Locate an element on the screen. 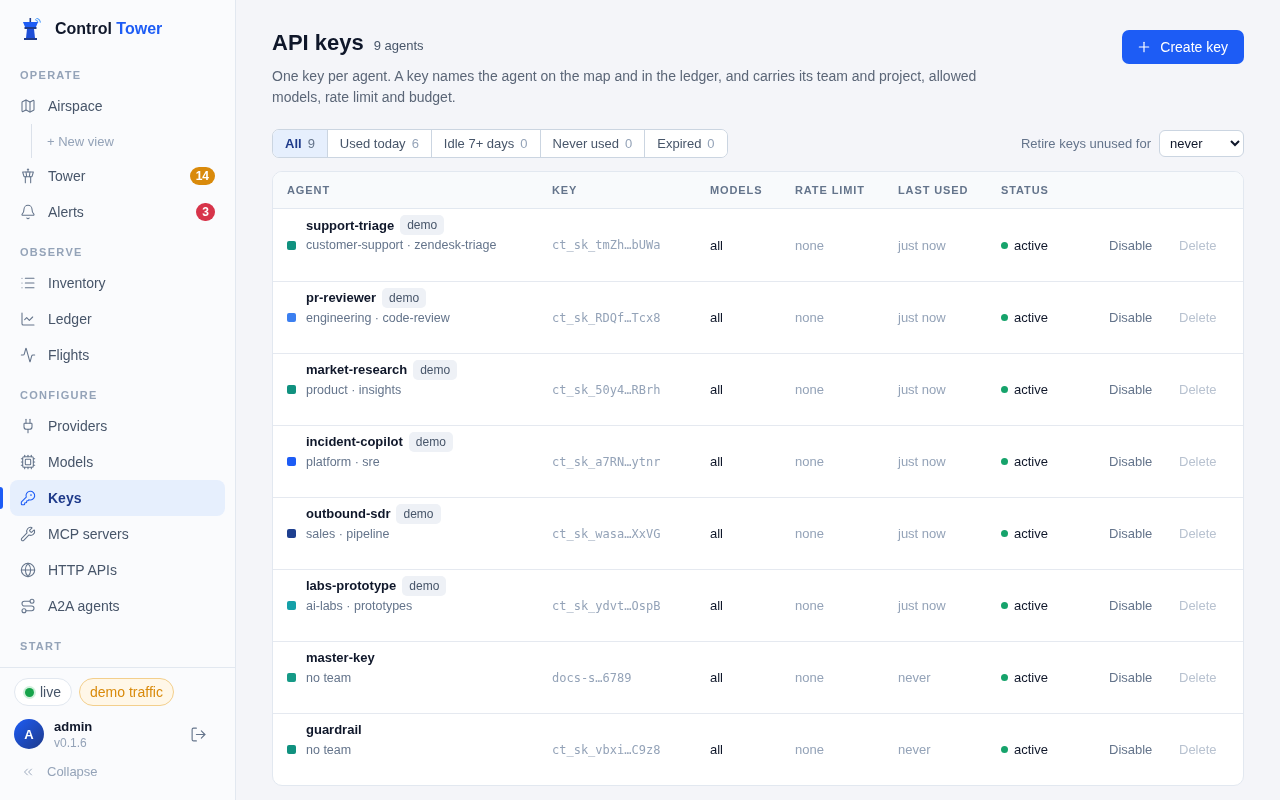 Image resolution: width=1280 pixels, height=800 pixels. status-pill: live is located at coordinates (43, 692).